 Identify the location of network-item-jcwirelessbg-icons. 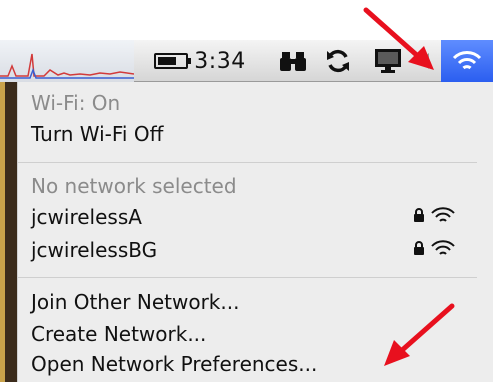
(434, 248).